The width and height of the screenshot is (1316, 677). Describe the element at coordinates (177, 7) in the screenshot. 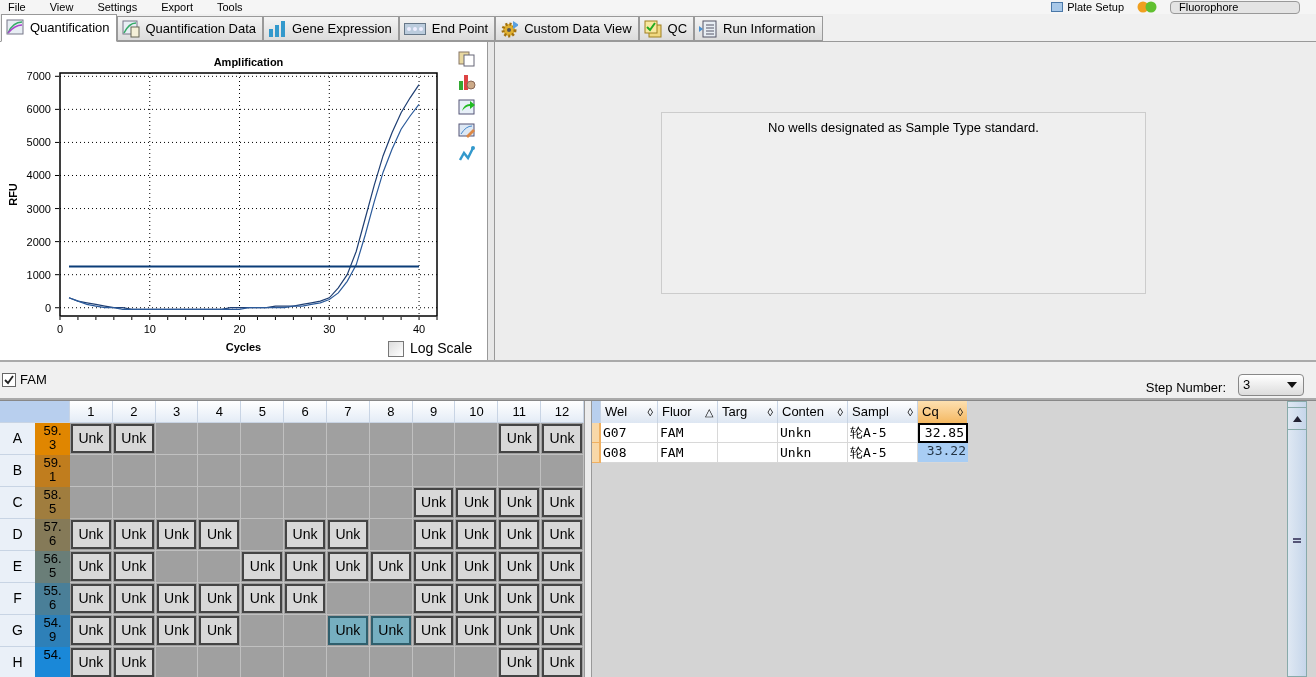

I see `menu-item: Export` at that location.